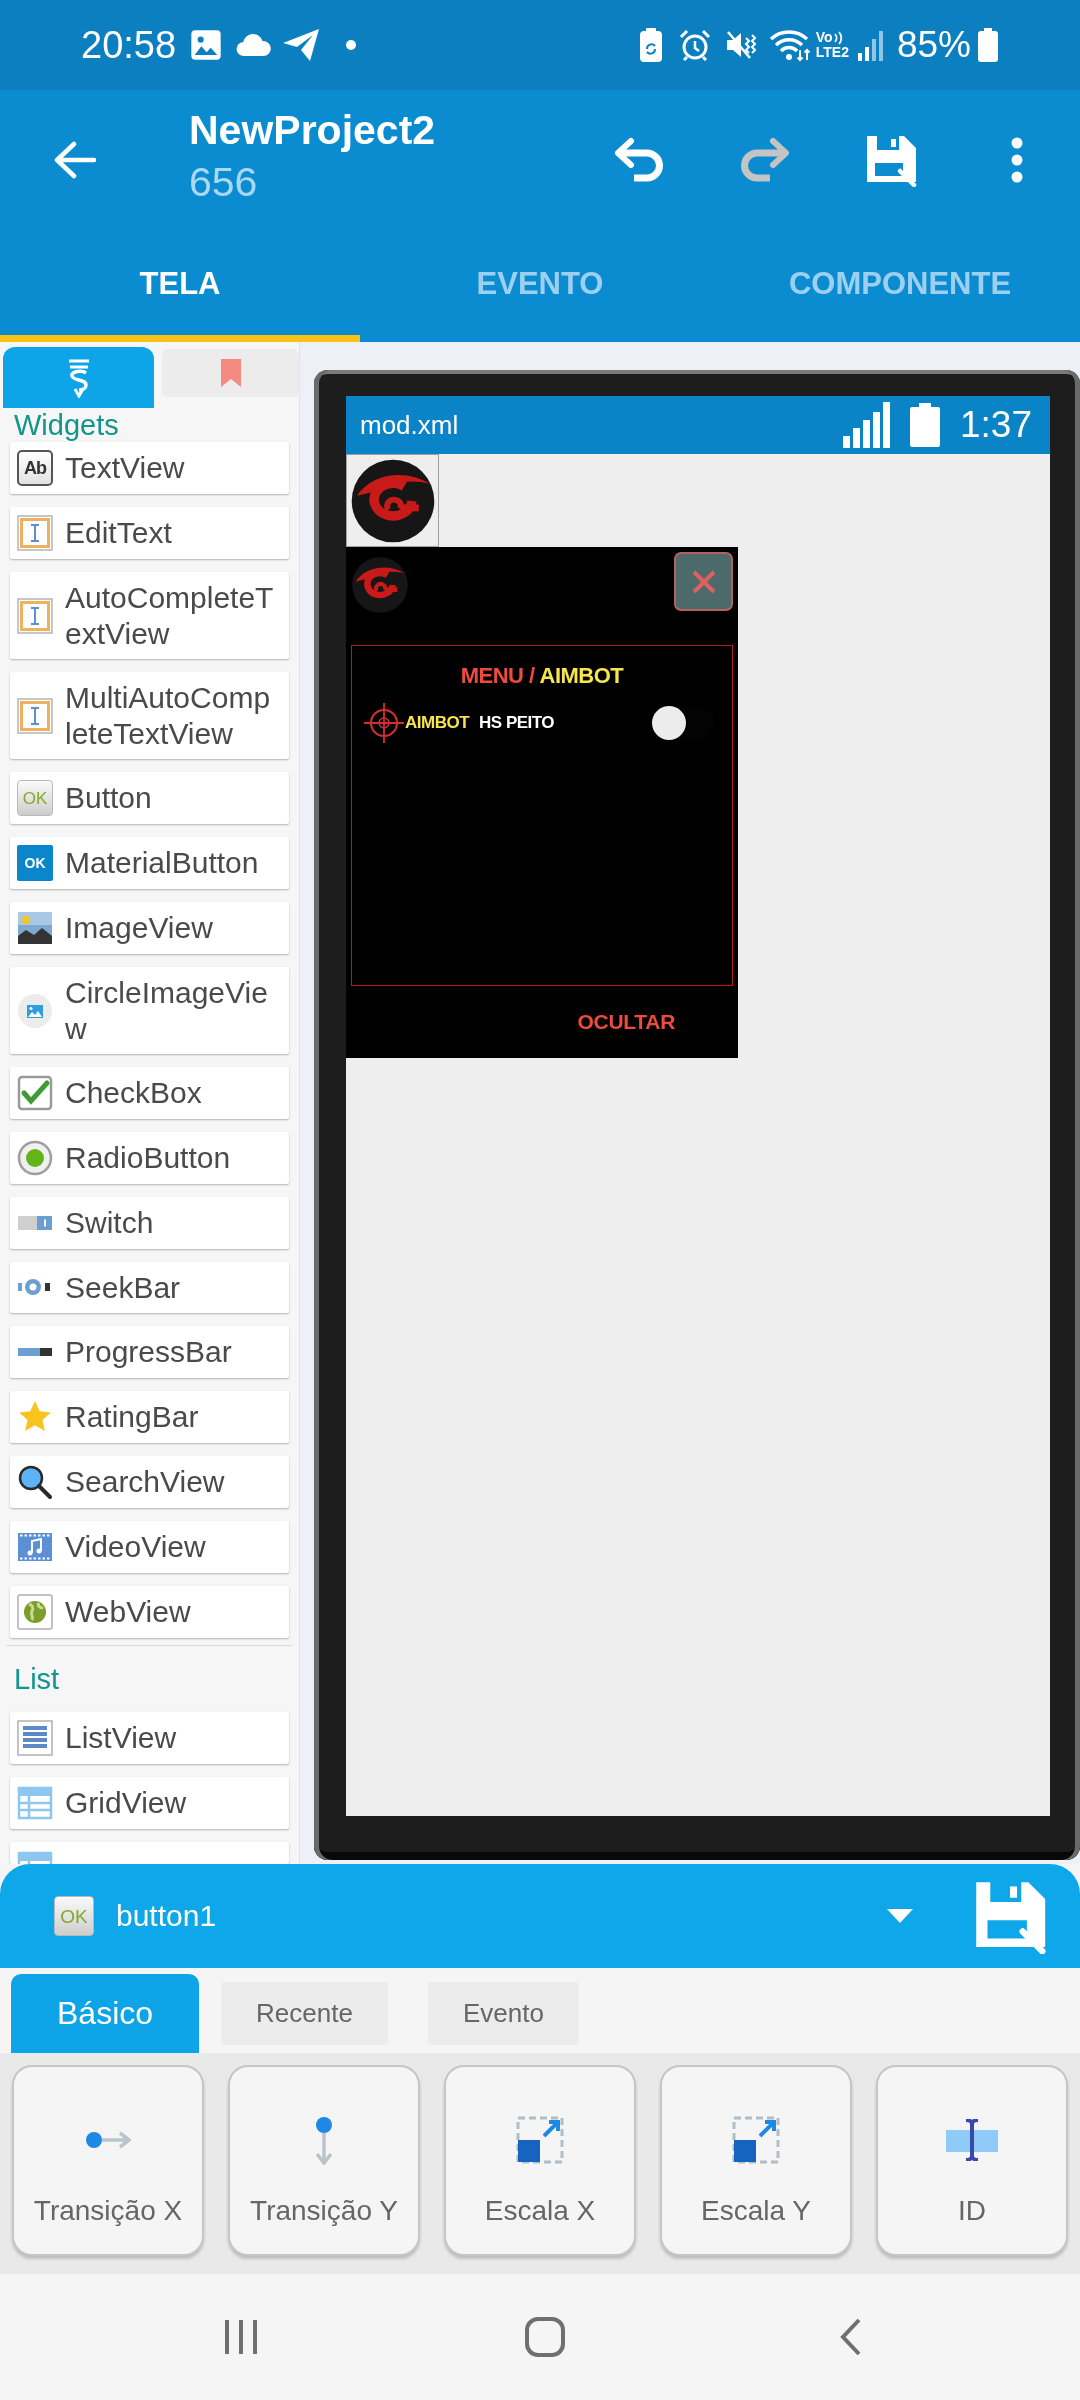 The width and height of the screenshot is (1080, 2400). What do you see at coordinates (301, 45) in the screenshot?
I see `paper-plane-icon` at bounding box center [301, 45].